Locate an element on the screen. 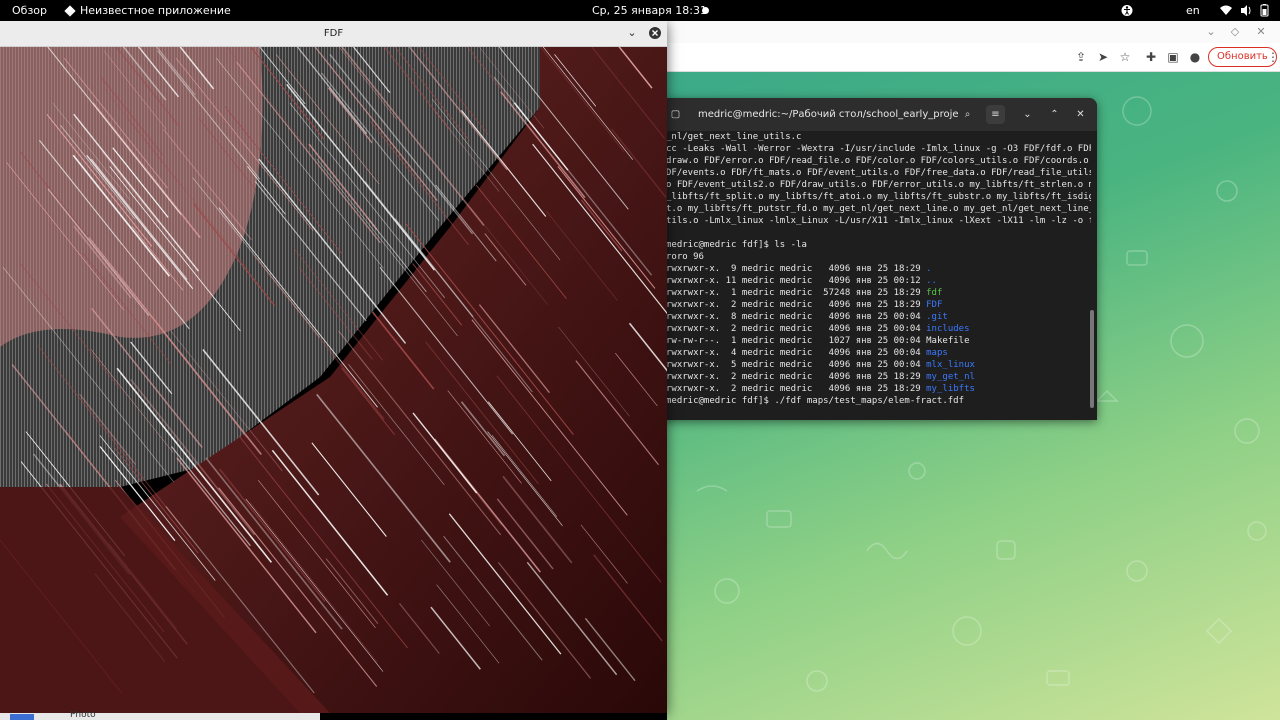  ls-name: FDF is located at coordinates (934, 305).